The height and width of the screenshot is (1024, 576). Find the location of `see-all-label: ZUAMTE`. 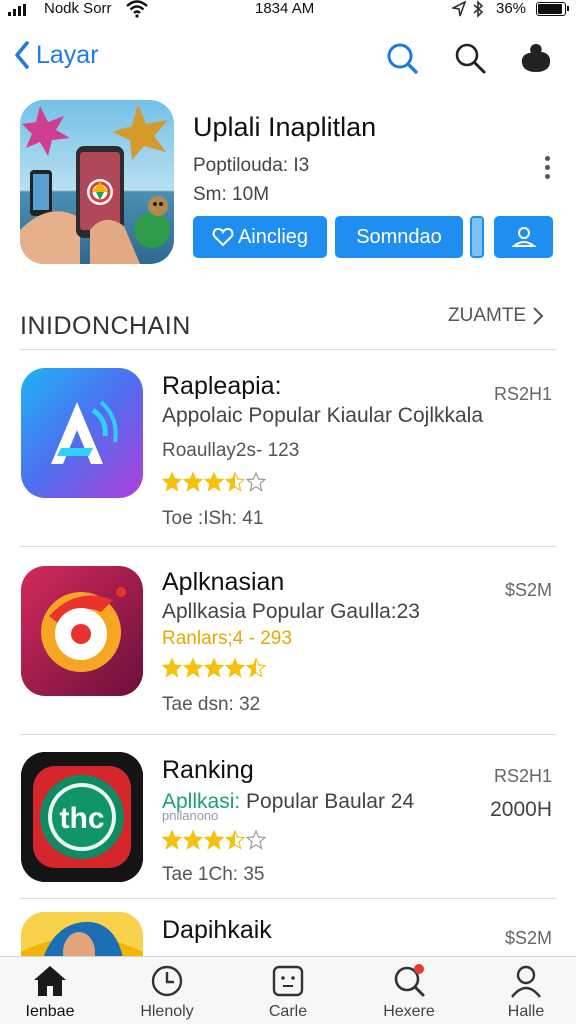

see-all-label: ZUAMTE is located at coordinates (487, 315).